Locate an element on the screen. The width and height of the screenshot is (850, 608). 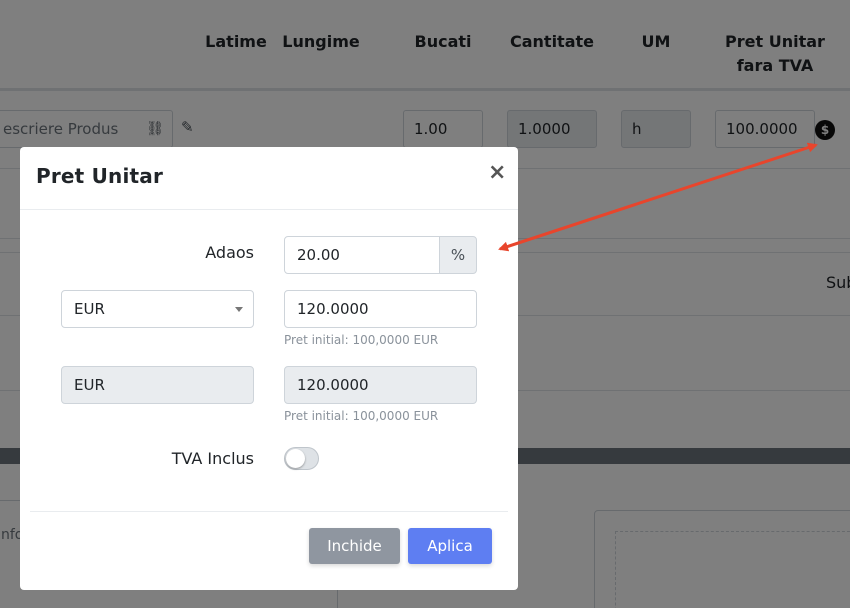
base-price-field: 120.0000 is located at coordinates (380, 385).